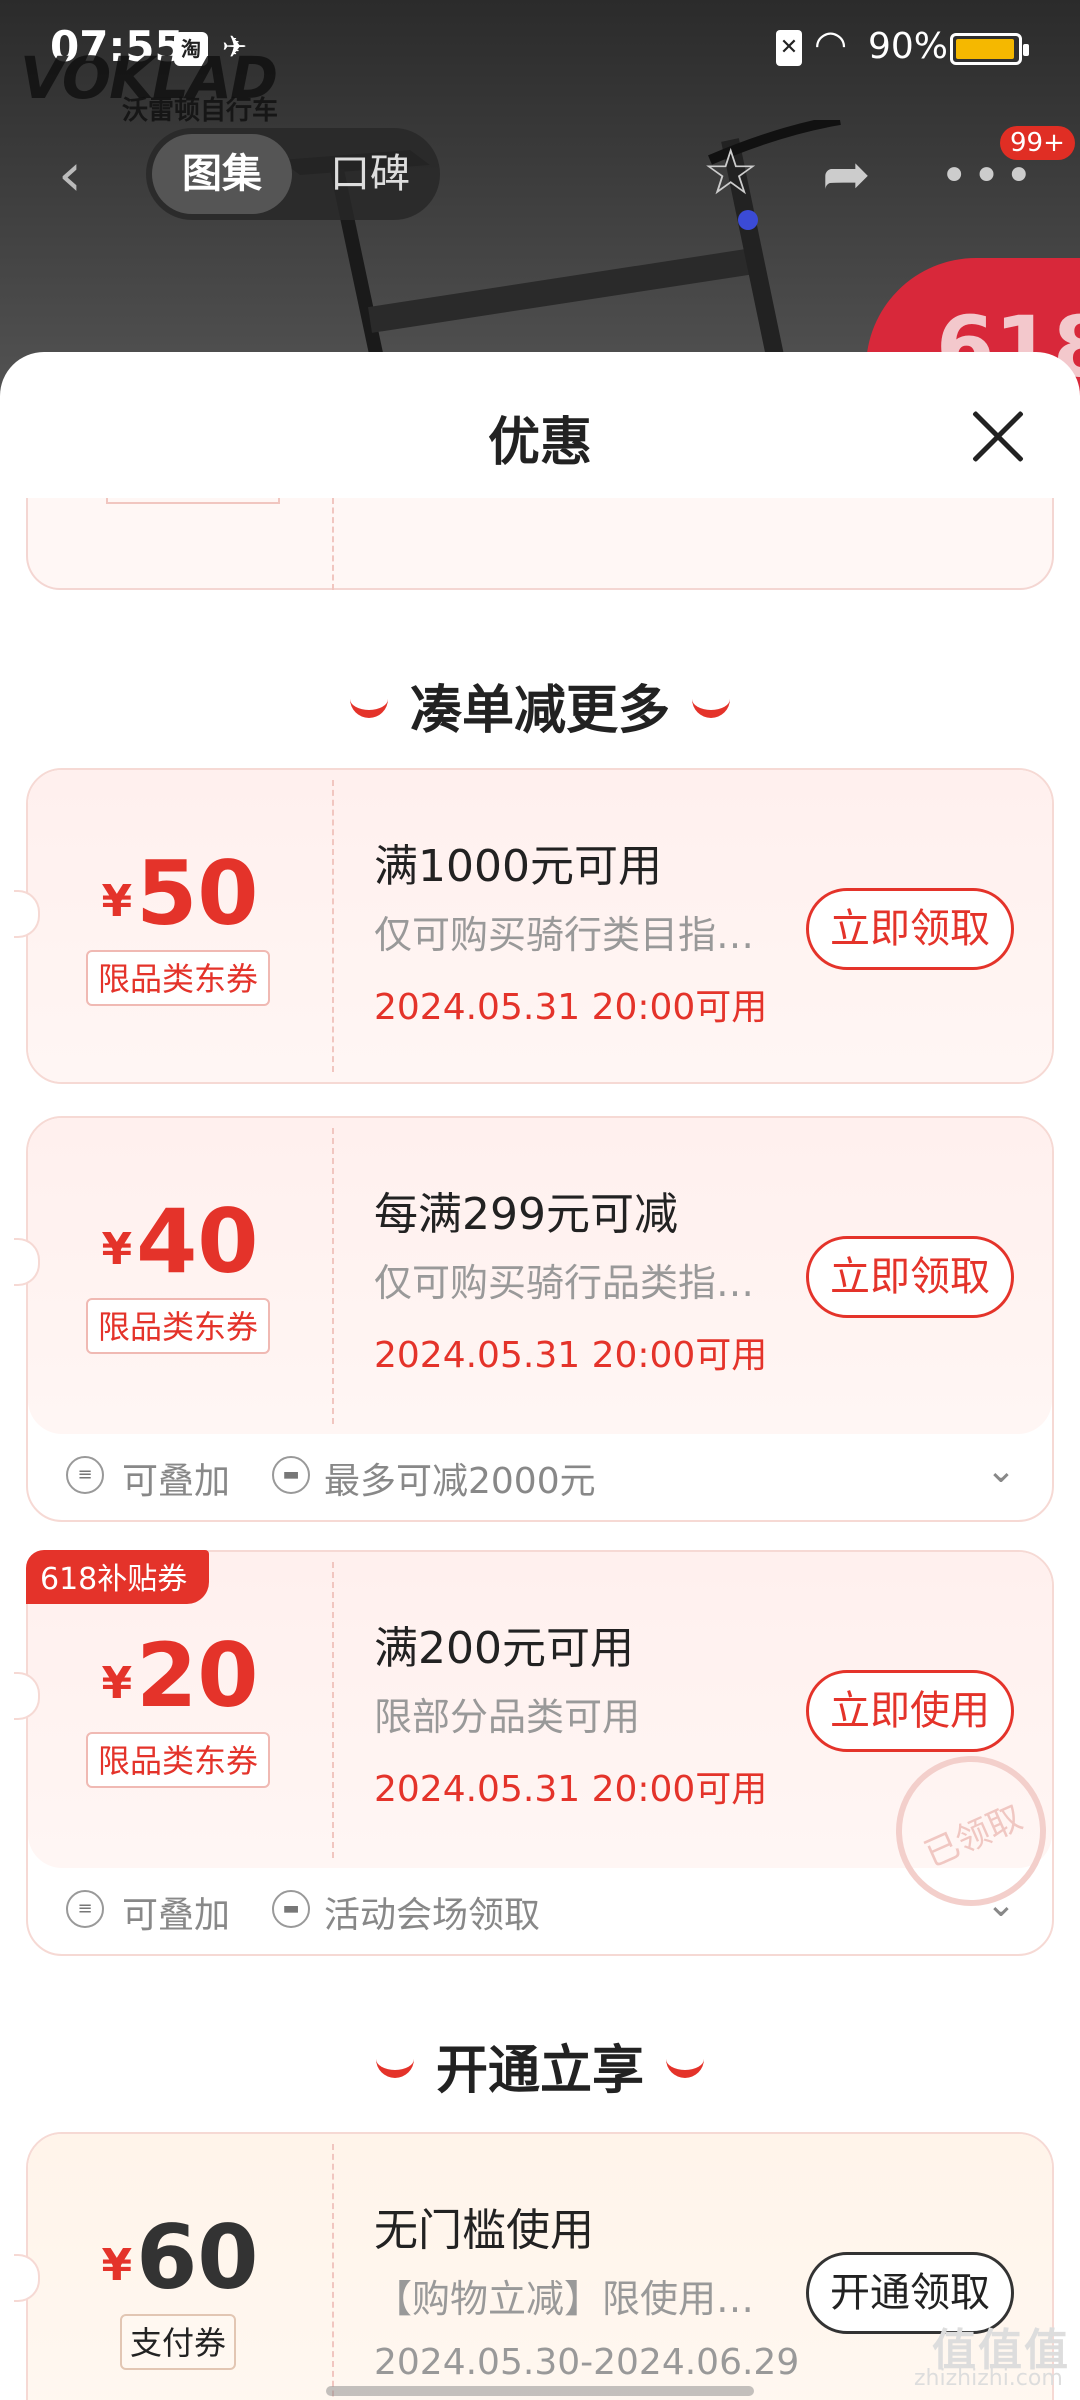  I want to click on coupon-time: 2024.05.30-2024.06.29, so click(587, 2362).